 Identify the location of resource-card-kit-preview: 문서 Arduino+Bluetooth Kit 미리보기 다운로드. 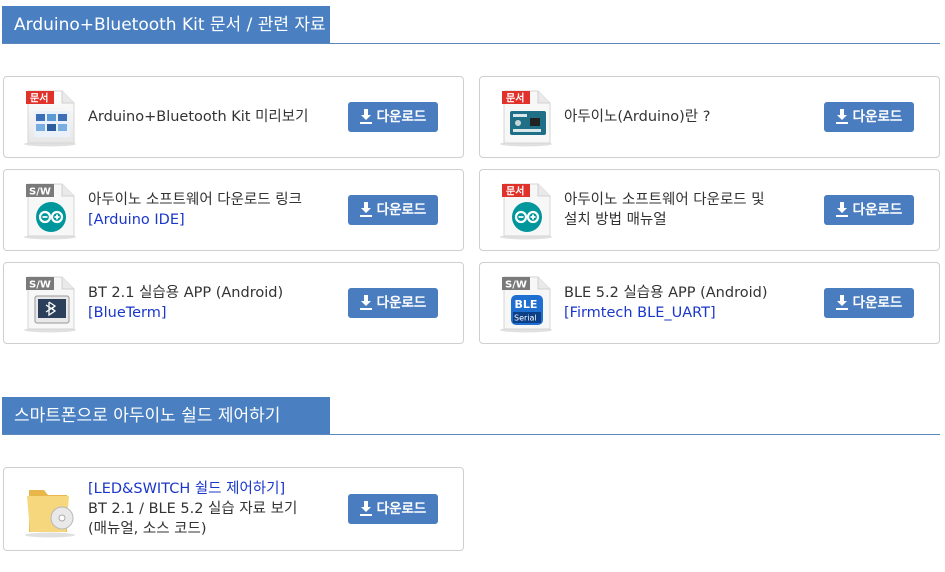
(233, 117).